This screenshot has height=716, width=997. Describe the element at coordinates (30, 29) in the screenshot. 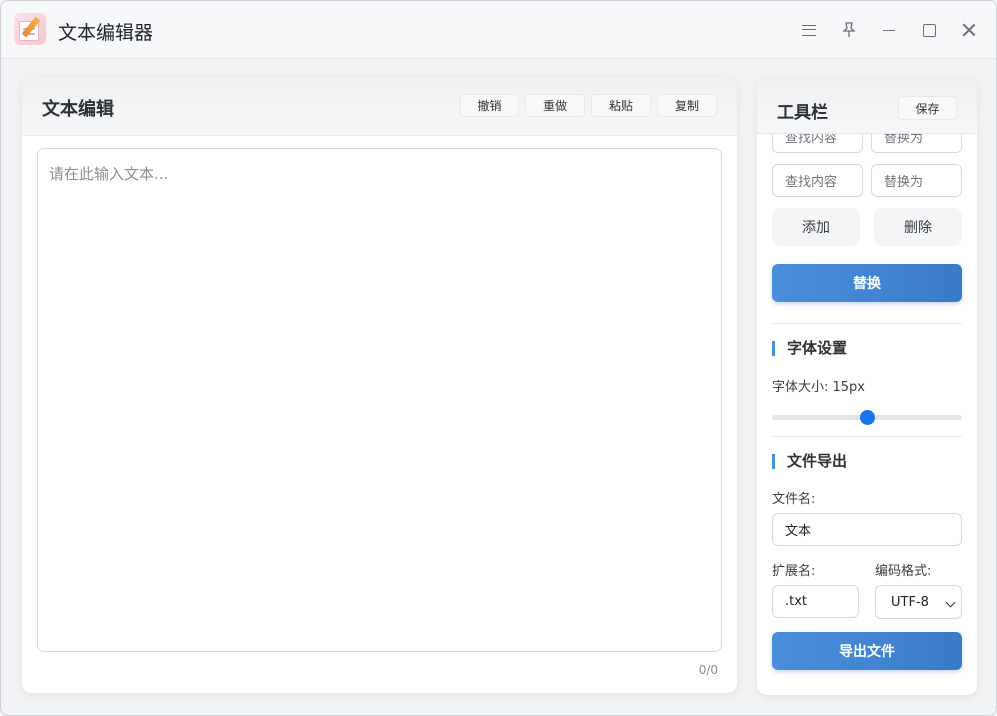

I see `app-logo-icon` at that location.